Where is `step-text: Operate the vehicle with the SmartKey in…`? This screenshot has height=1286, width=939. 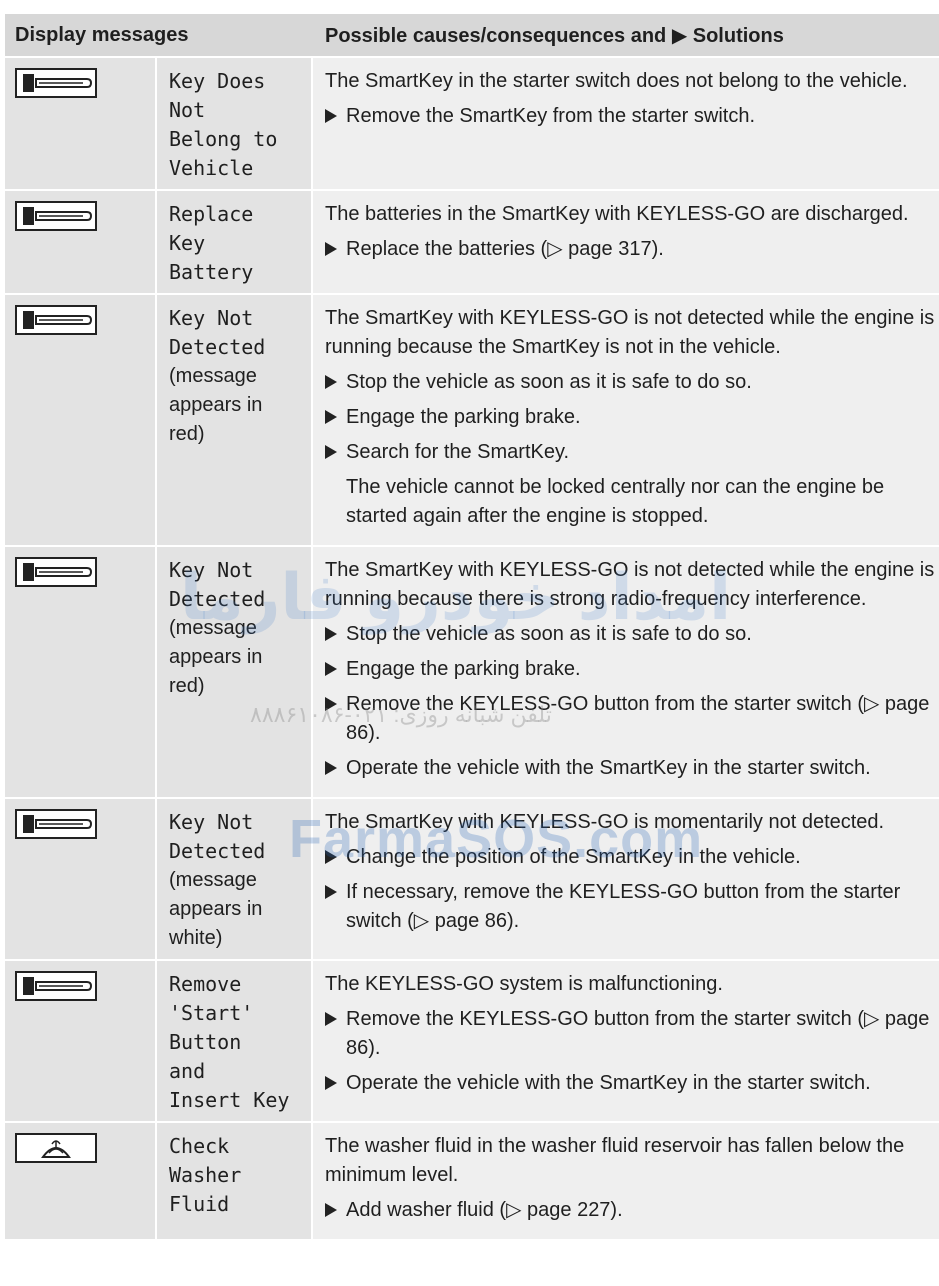
step-text: Operate the vehicle with the SmartKey in… is located at coordinates (608, 1083).